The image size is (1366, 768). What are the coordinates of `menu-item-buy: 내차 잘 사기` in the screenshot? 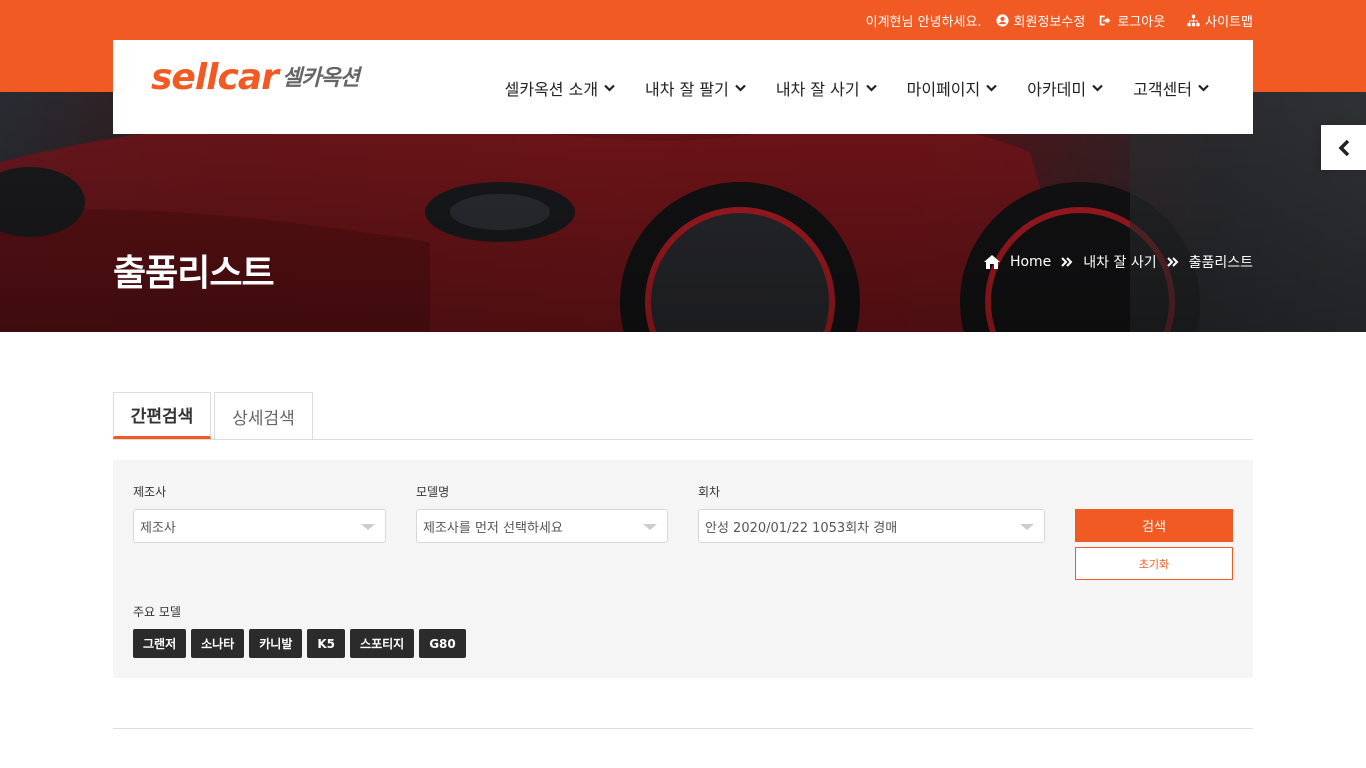 It's located at (826, 88).